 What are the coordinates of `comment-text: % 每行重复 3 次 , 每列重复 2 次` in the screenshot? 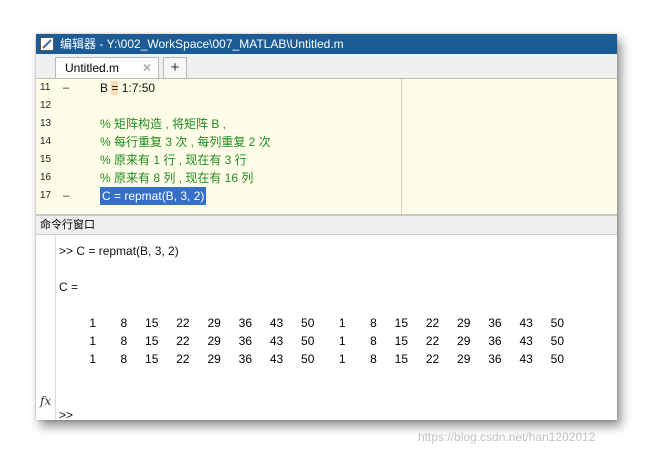 It's located at (185, 142).